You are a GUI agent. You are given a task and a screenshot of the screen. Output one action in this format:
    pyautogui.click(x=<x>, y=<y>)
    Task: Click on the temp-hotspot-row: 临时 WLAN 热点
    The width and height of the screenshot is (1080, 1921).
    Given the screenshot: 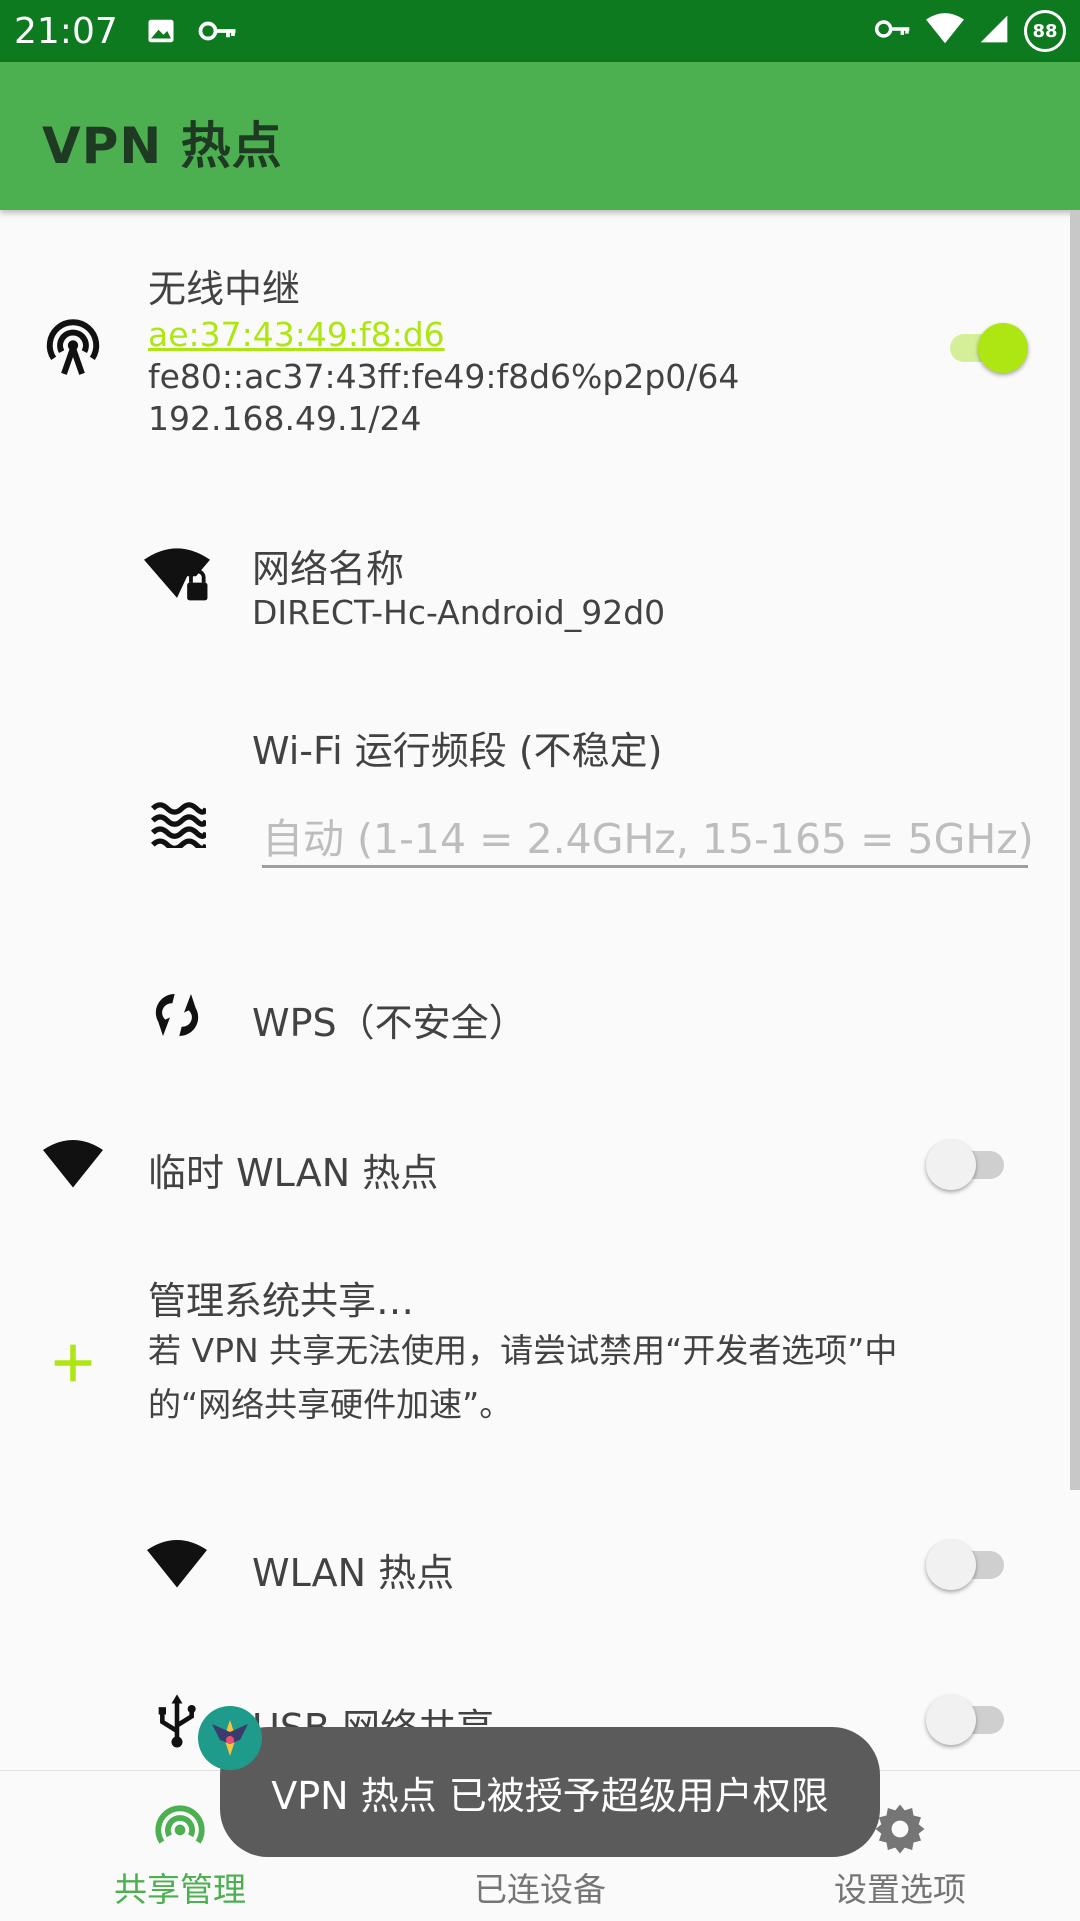 What is the action you would take?
    pyautogui.click(x=535, y=1165)
    